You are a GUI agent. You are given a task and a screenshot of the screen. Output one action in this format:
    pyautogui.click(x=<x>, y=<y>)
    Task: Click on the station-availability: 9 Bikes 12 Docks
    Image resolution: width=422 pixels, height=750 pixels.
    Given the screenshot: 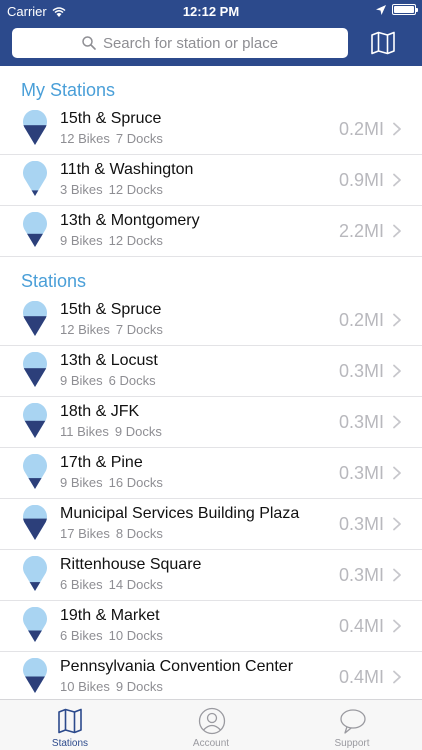 What is the action you would take?
    pyautogui.click(x=111, y=240)
    